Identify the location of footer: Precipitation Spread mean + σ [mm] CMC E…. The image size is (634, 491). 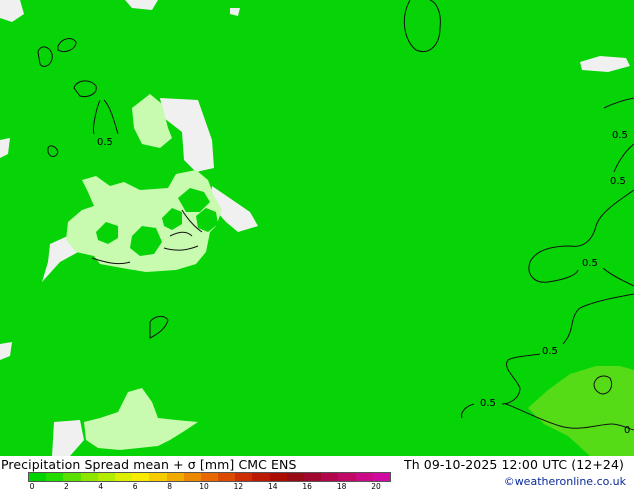
(317, 473).